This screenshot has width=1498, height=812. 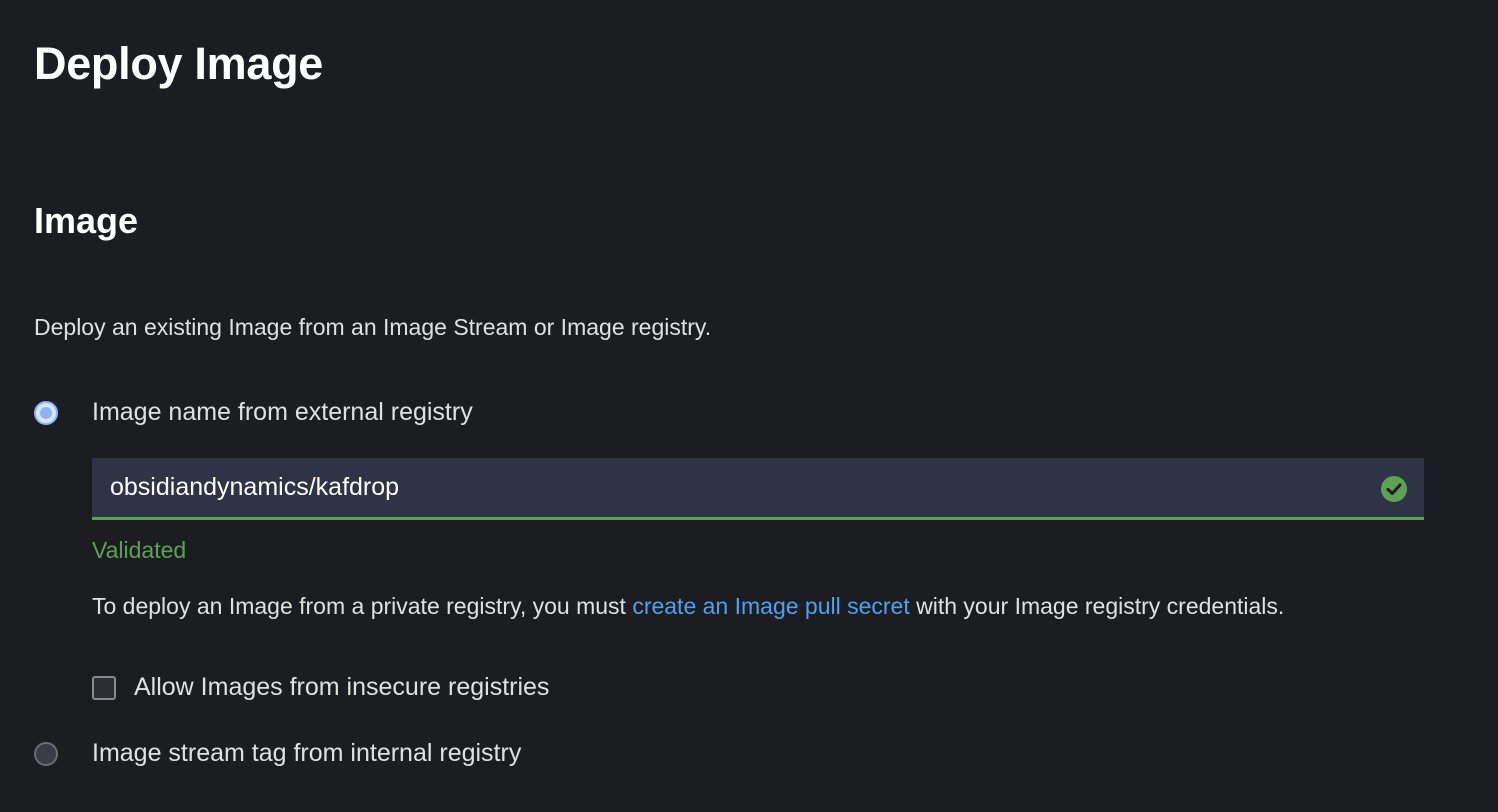 I want to click on radio-option-internal-registry: Image stream tag from internal registry, so click(x=277, y=753).